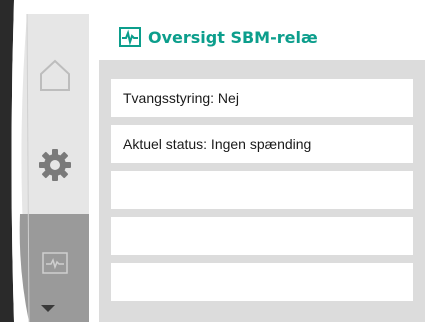 The width and height of the screenshot is (425, 322). I want to click on scroll-down-button, so click(48, 309).